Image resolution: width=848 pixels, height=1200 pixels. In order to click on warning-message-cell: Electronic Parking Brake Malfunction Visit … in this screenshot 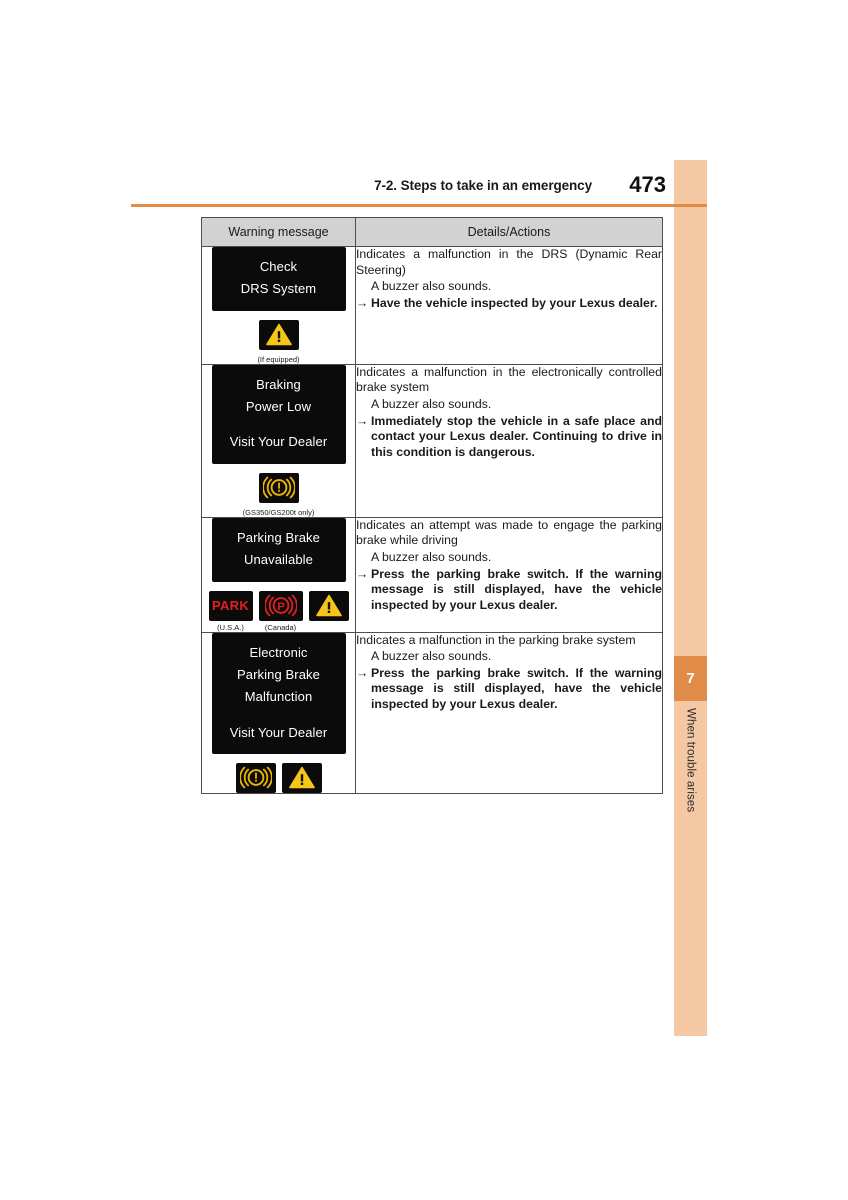, I will do `click(278, 712)`.